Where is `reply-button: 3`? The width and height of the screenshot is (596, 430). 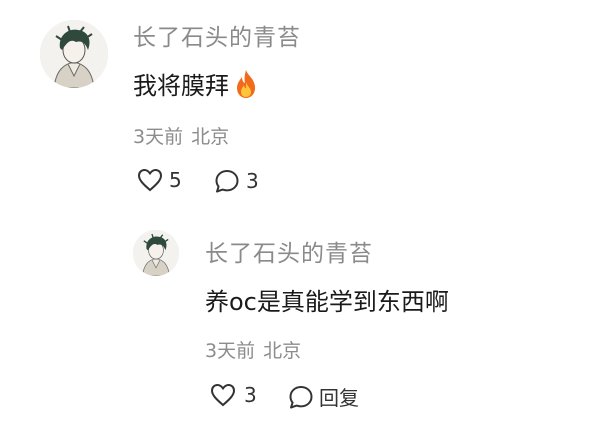
reply-button: 3 is located at coordinates (236, 181).